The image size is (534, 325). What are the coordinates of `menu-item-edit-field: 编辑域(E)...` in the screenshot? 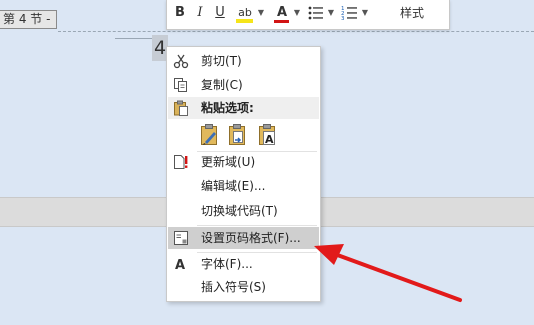 It's located at (243, 186).